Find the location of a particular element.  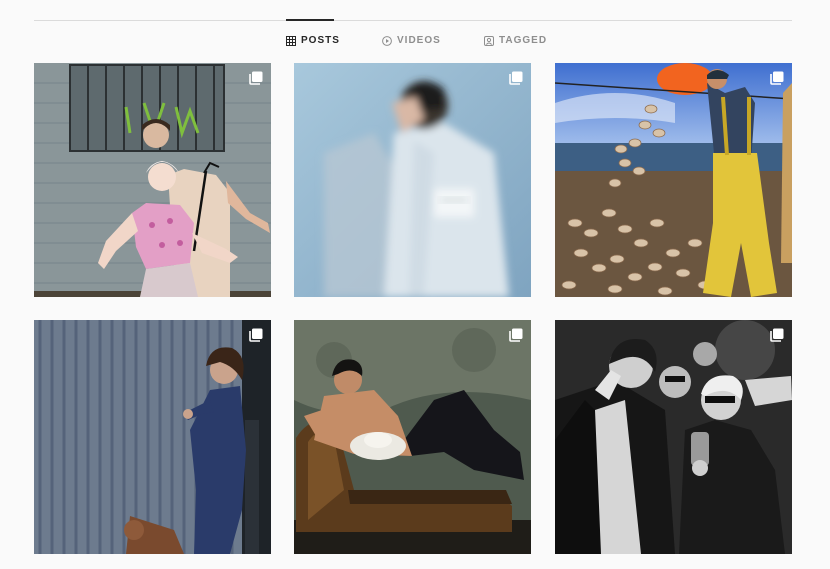

party-group-bw-photo is located at coordinates (673, 437).